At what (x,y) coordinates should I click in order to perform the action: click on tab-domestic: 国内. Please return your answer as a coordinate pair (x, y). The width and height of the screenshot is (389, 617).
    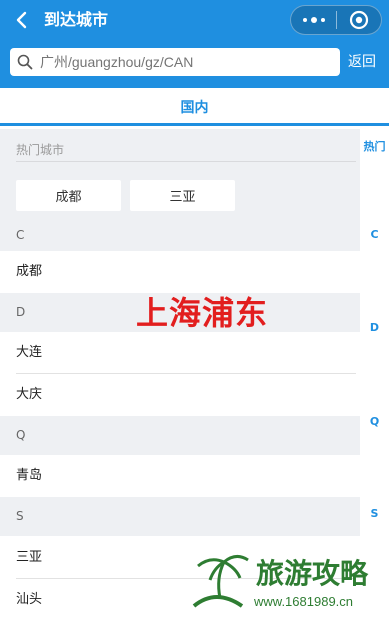
    Looking at the image, I should click on (194, 107).